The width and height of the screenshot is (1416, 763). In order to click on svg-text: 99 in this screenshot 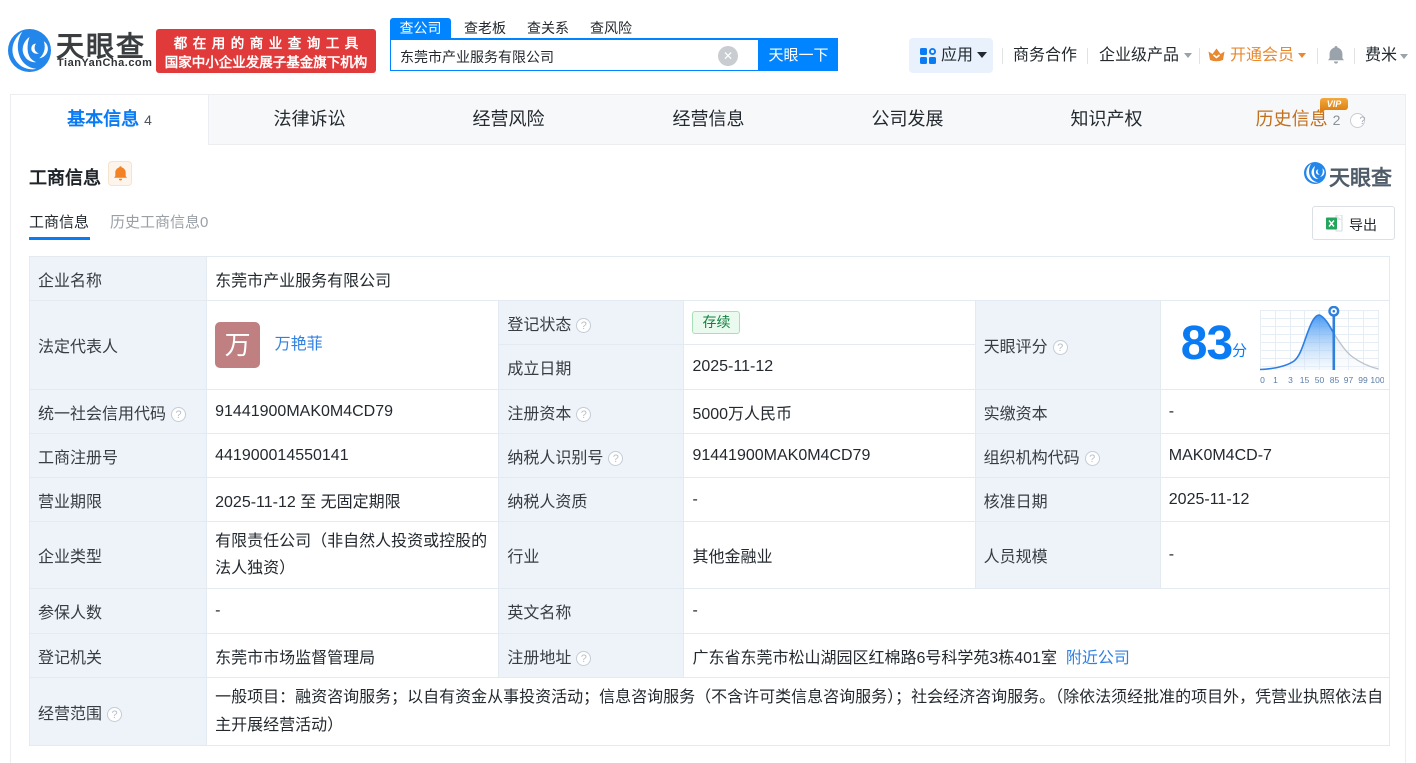, I will do `click(1363, 379)`.